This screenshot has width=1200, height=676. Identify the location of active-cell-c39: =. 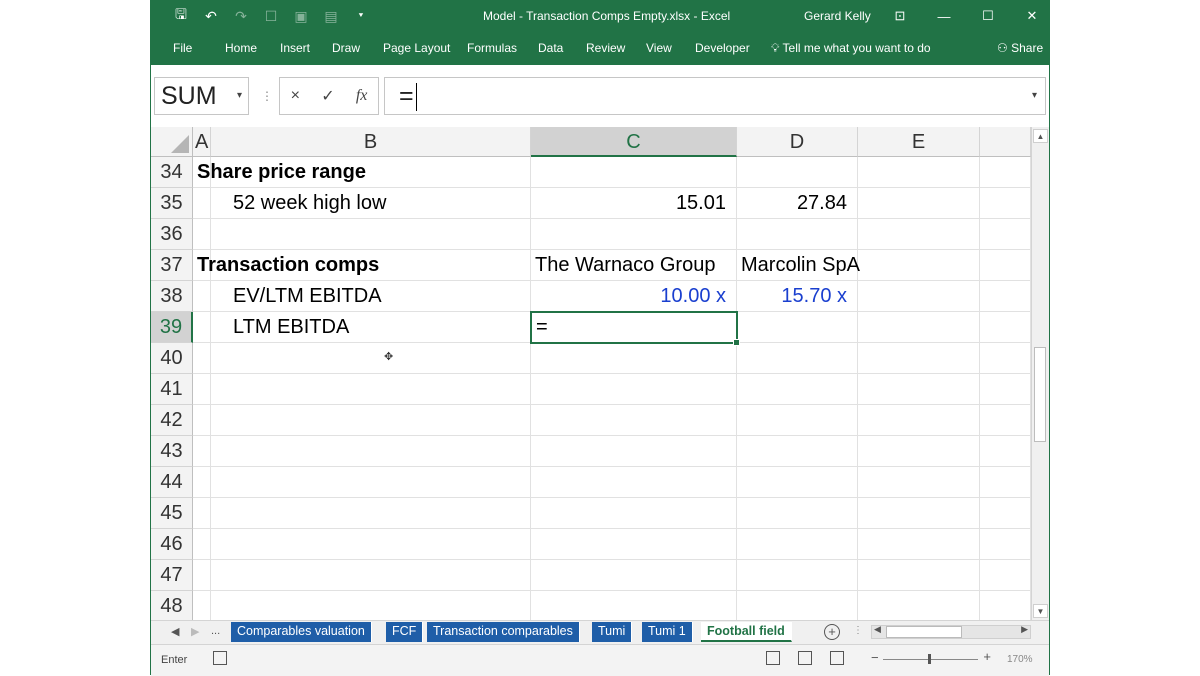
(635, 328).